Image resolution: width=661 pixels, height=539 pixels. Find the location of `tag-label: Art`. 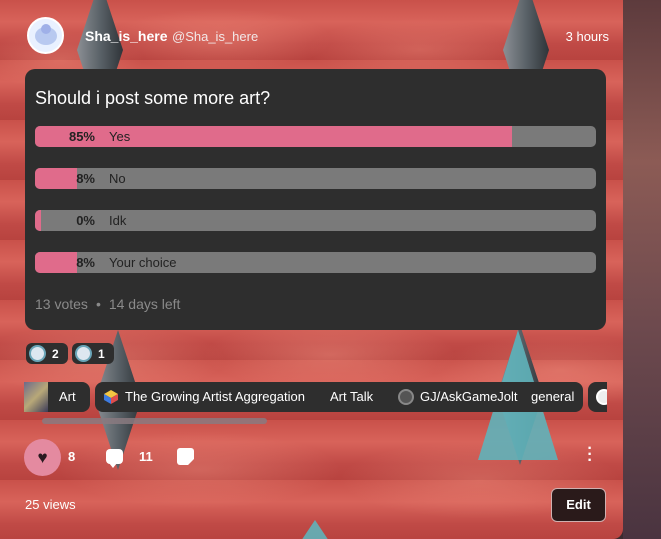

tag-label: Art is located at coordinates (67, 396).